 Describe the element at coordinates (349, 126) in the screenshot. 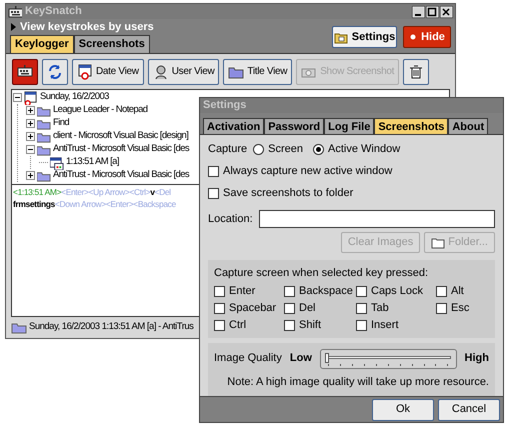

I see `tab: Log File` at that location.